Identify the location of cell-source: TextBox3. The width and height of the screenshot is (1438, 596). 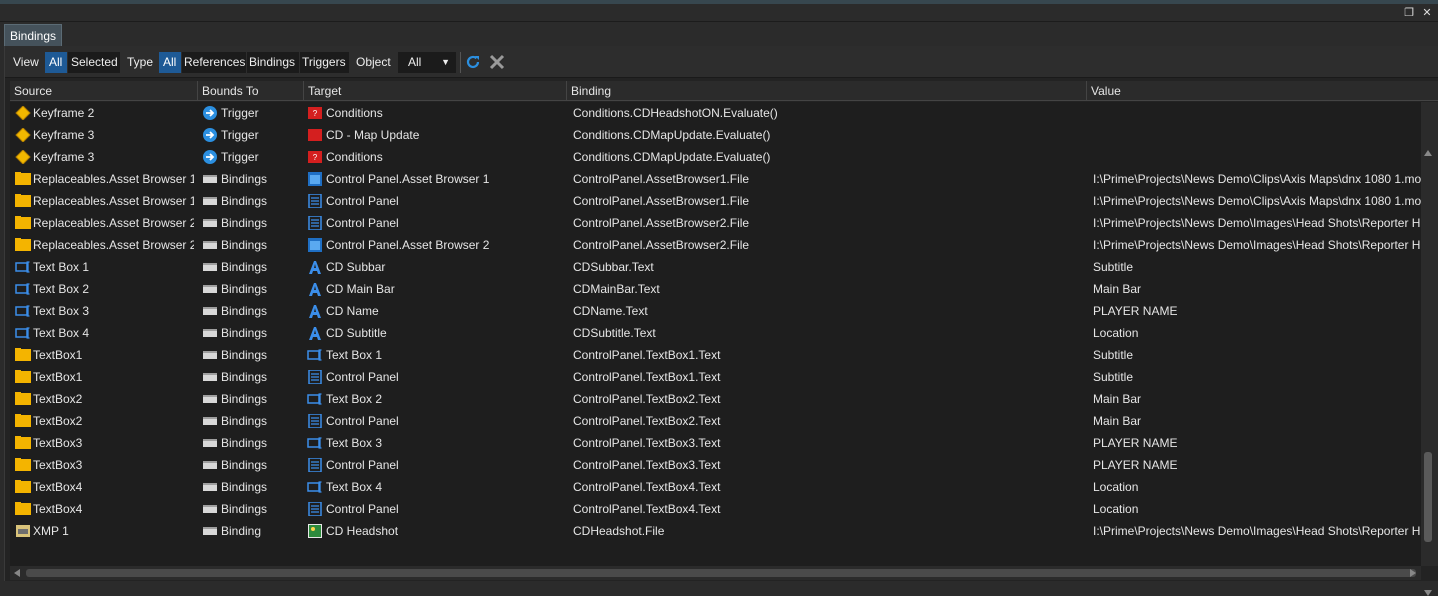
(58, 443).